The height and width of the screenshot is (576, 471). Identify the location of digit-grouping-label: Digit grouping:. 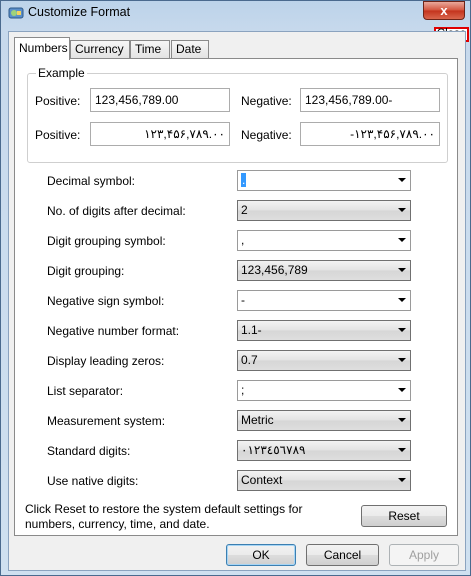
(86, 271).